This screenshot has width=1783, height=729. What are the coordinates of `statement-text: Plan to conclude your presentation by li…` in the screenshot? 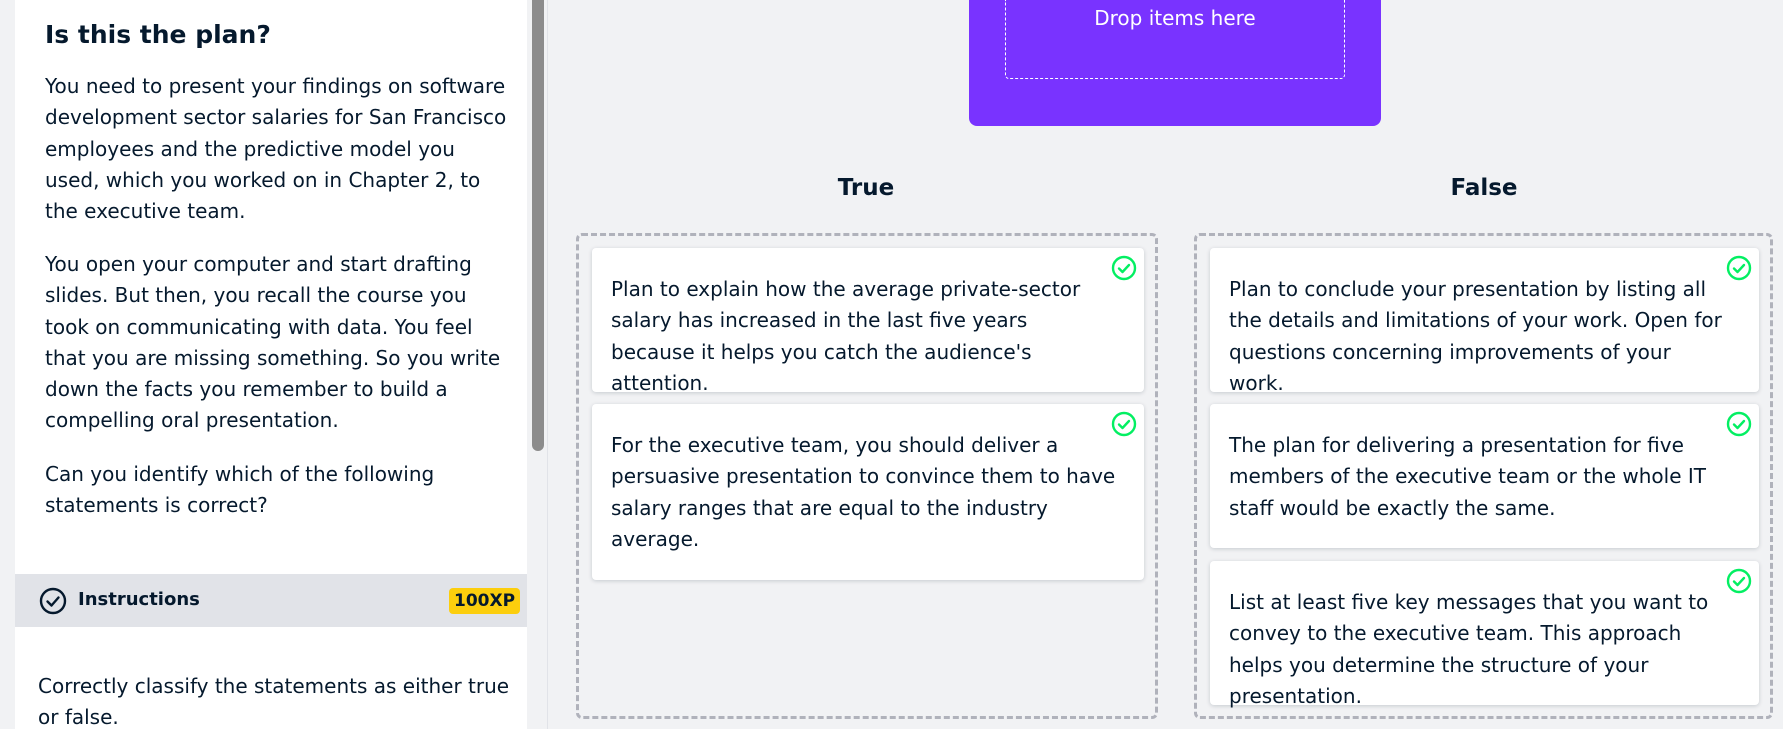 It's located at (1475, 336).